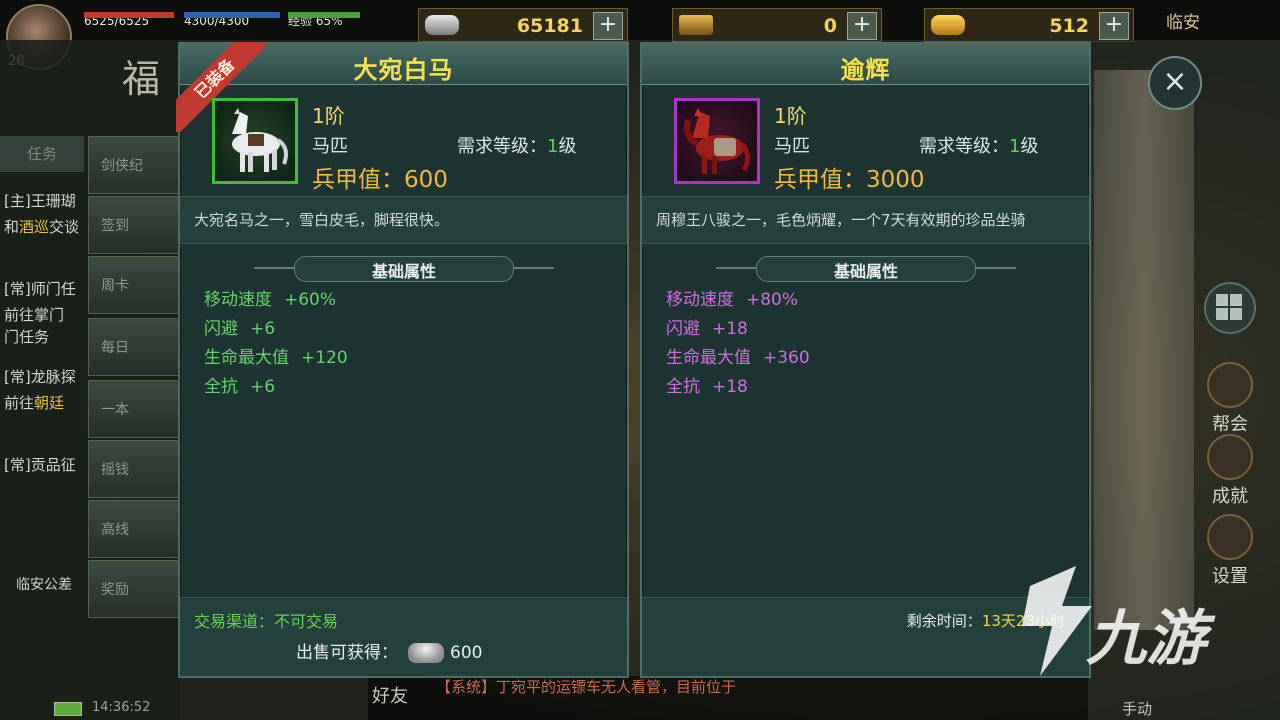  What do you see at coordinates (34, 227) in the screenshot?
I see `quest-highlight: 酒巡` at bounding box center [34, 227].